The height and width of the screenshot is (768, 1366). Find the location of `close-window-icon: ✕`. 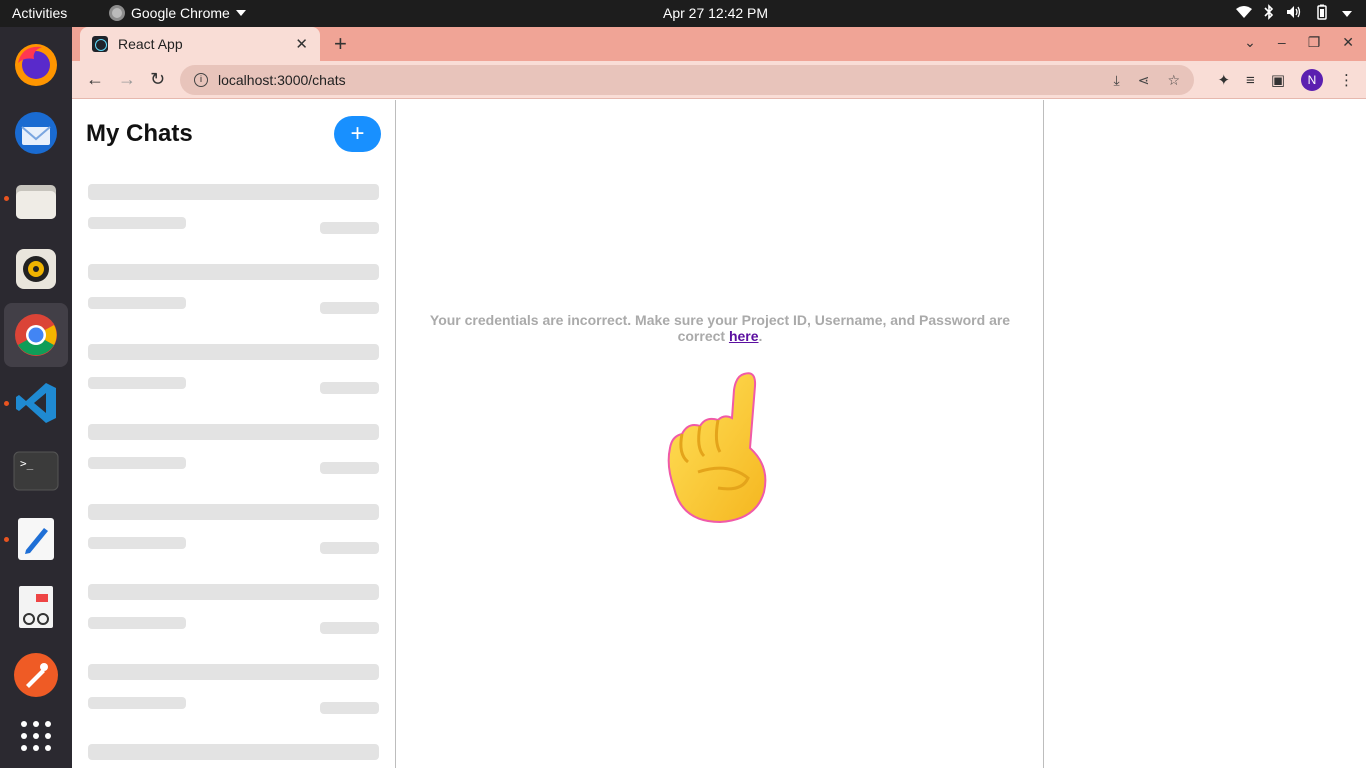

close-window-icon: ✕ is located at coordinates (1348, 42).